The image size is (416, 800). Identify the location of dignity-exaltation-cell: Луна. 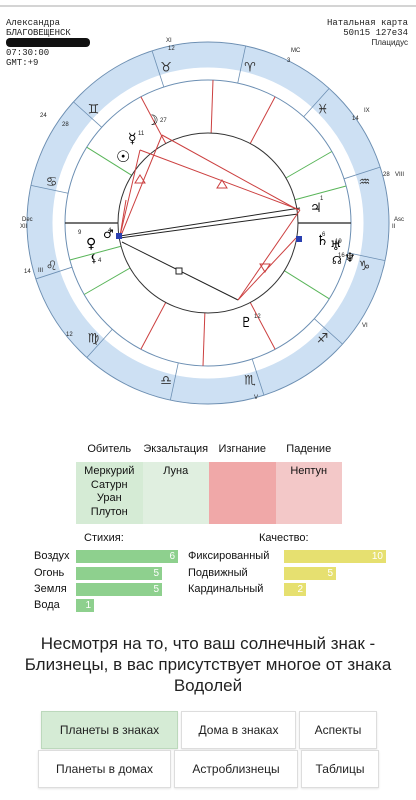
(175, 493).